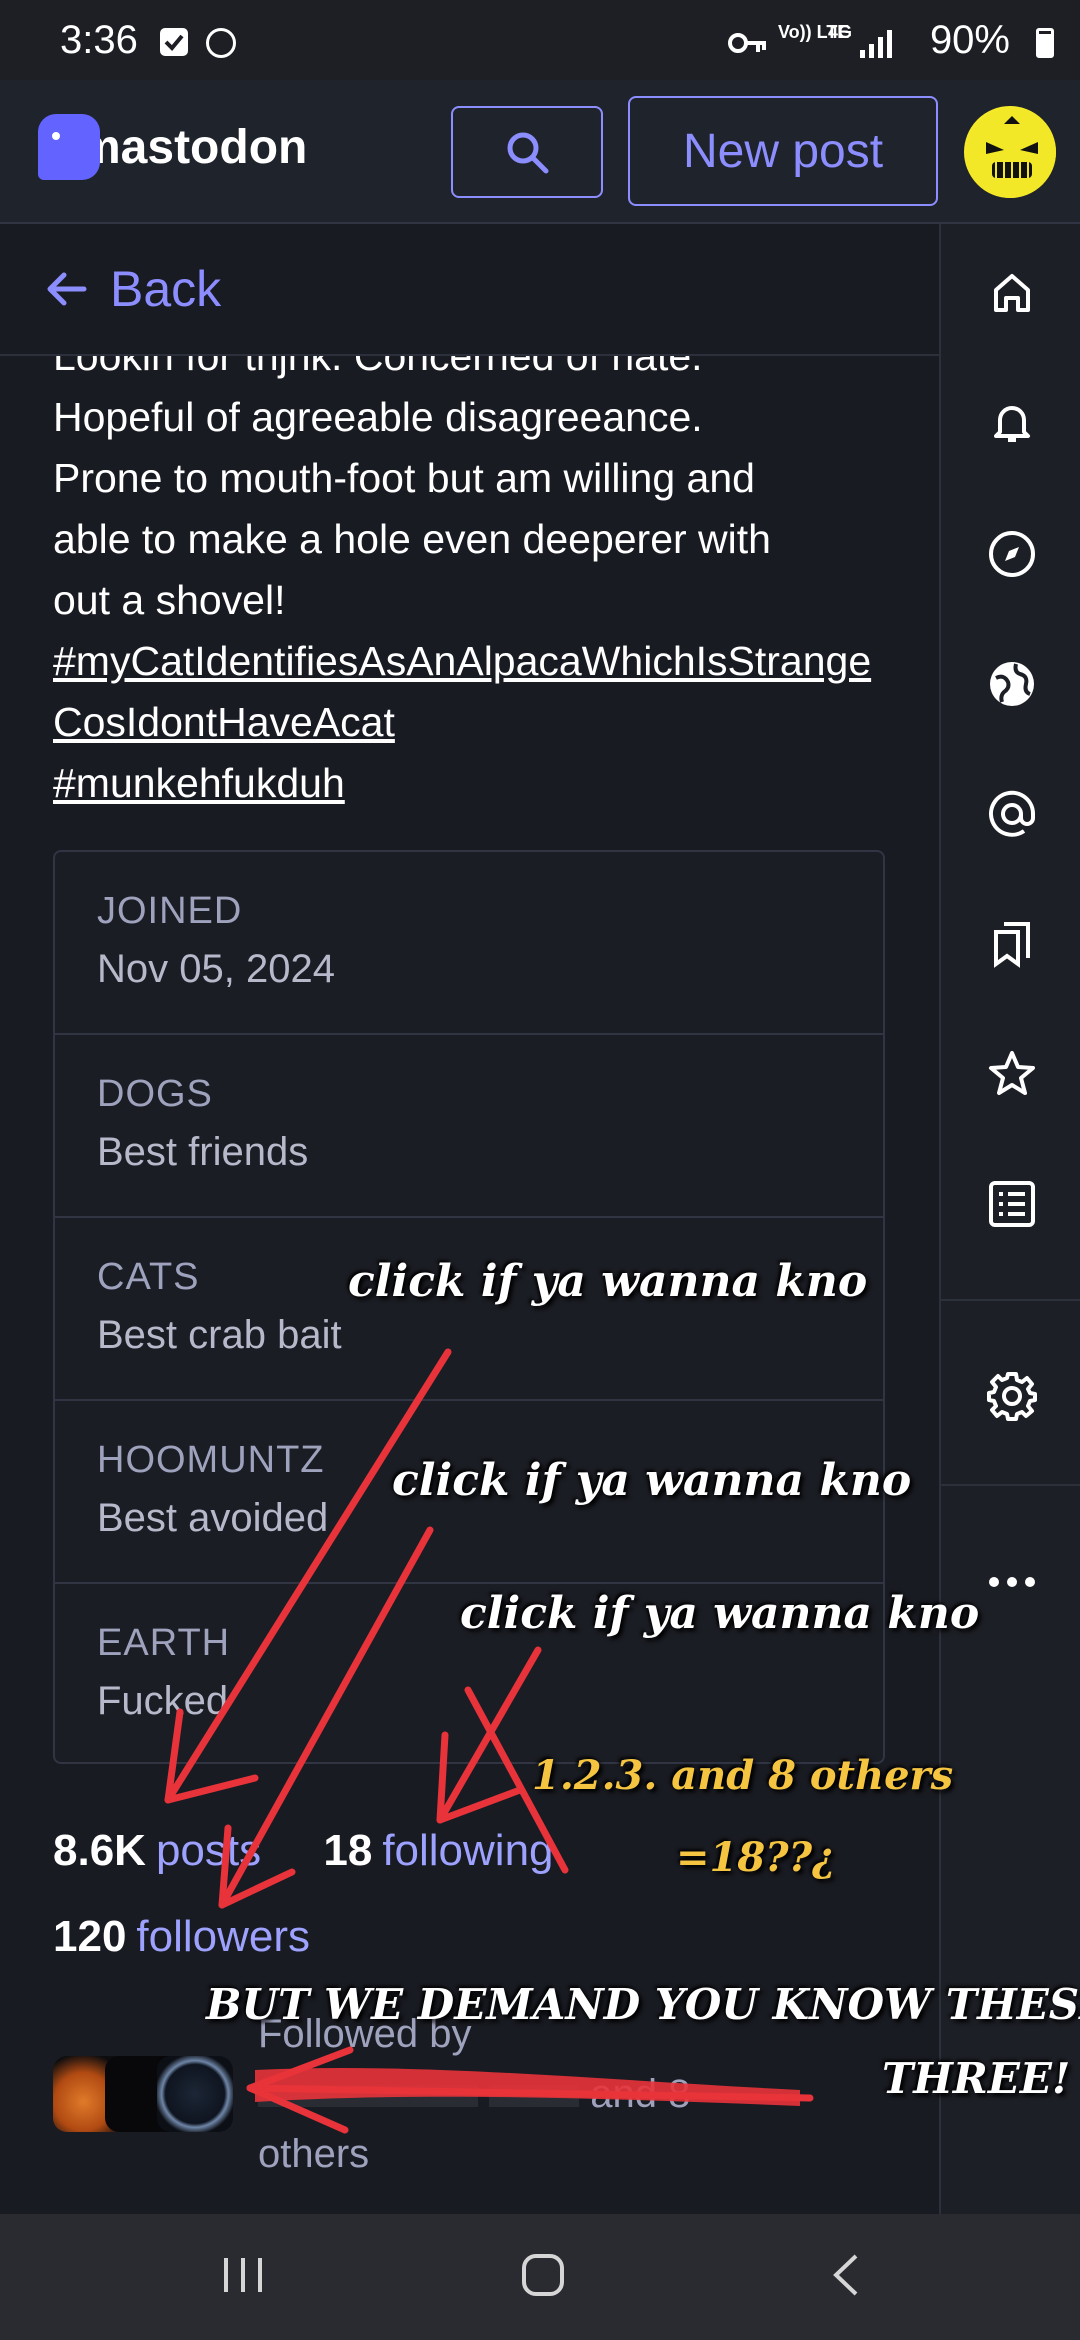 The width and height of the screenshot is (1080, 2340). I want to click on search-icon, so click(528, 153).